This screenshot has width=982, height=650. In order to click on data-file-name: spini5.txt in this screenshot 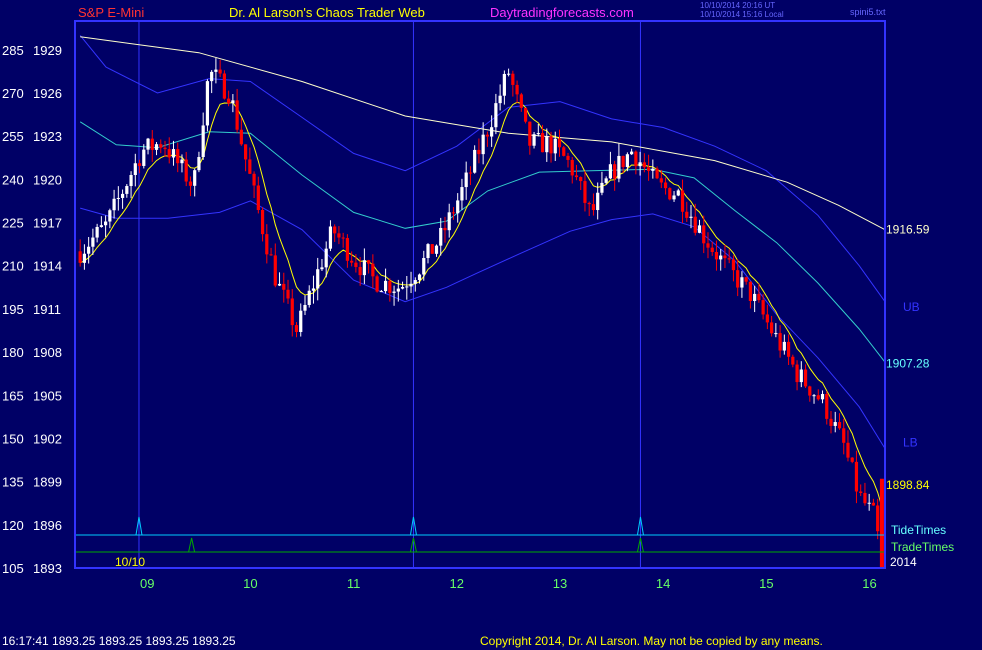, I will do `click(868, 12)`.